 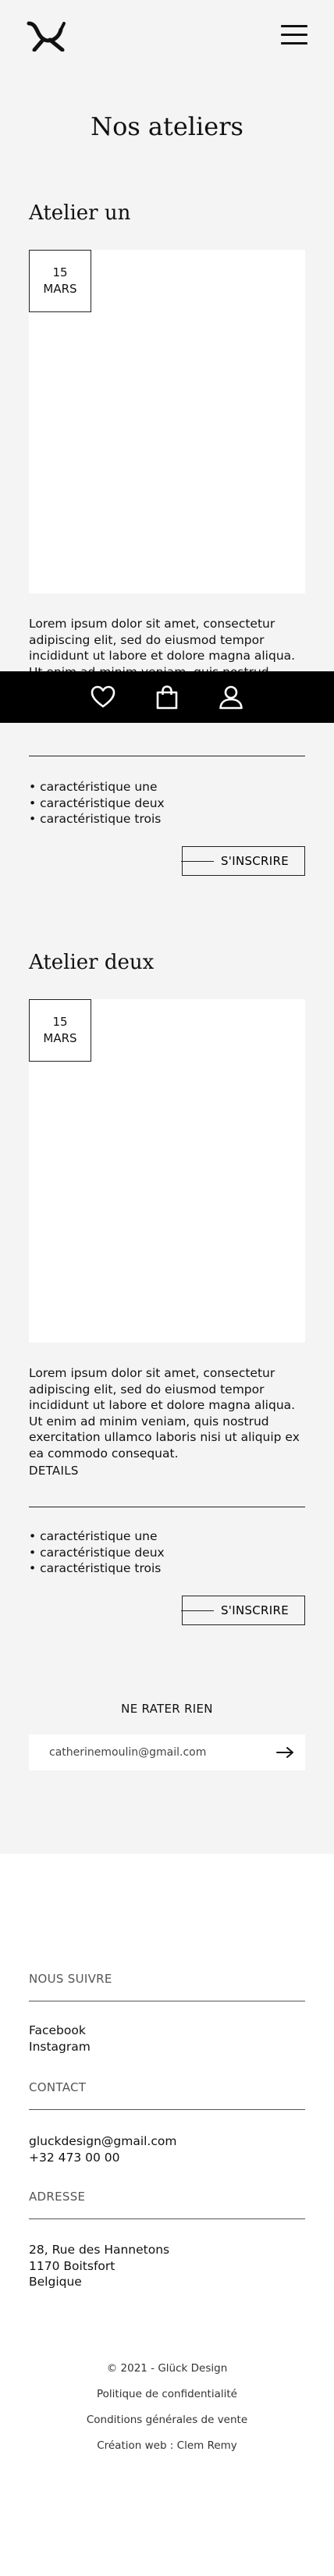 I want to click on arrow-right-icon, so click(x=285, y=1752).